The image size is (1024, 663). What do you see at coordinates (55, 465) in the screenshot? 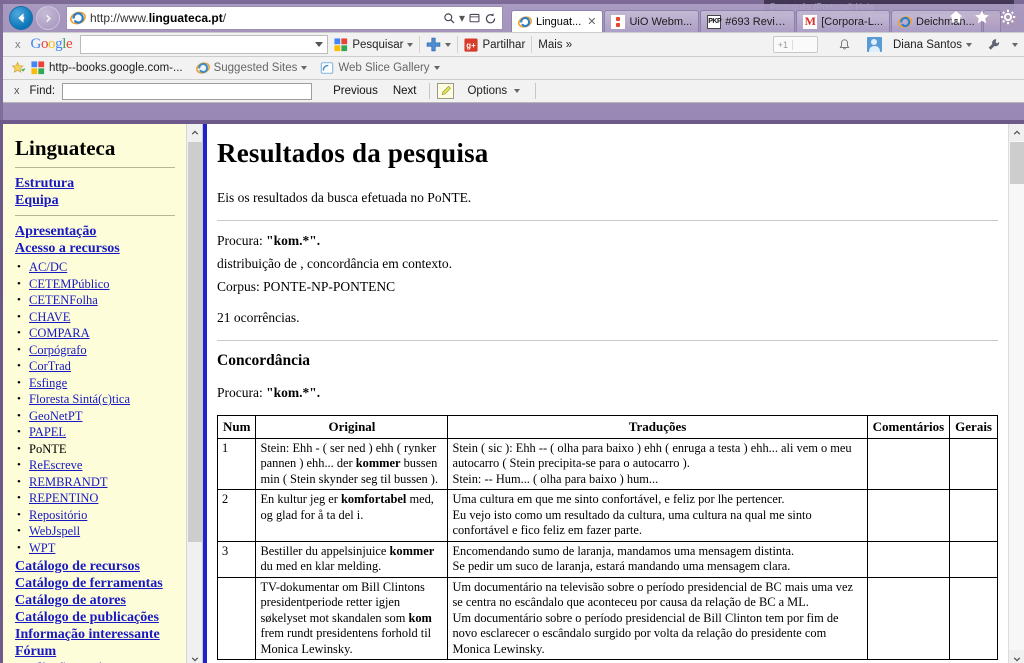
I see `sidebar-item-reescreve: ReEscreve` at bounding box center [55, 465].